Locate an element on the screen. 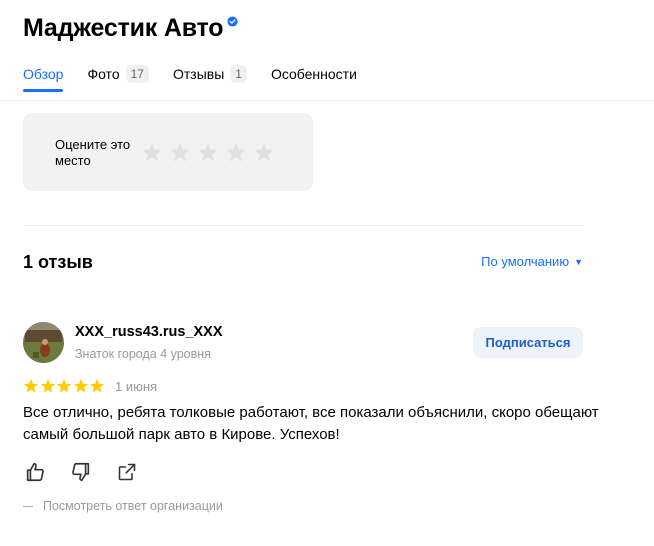 The height and width of the screenshot is (546, 654). reviews-count: 1 отзыв is located at coordinates (58, 262).